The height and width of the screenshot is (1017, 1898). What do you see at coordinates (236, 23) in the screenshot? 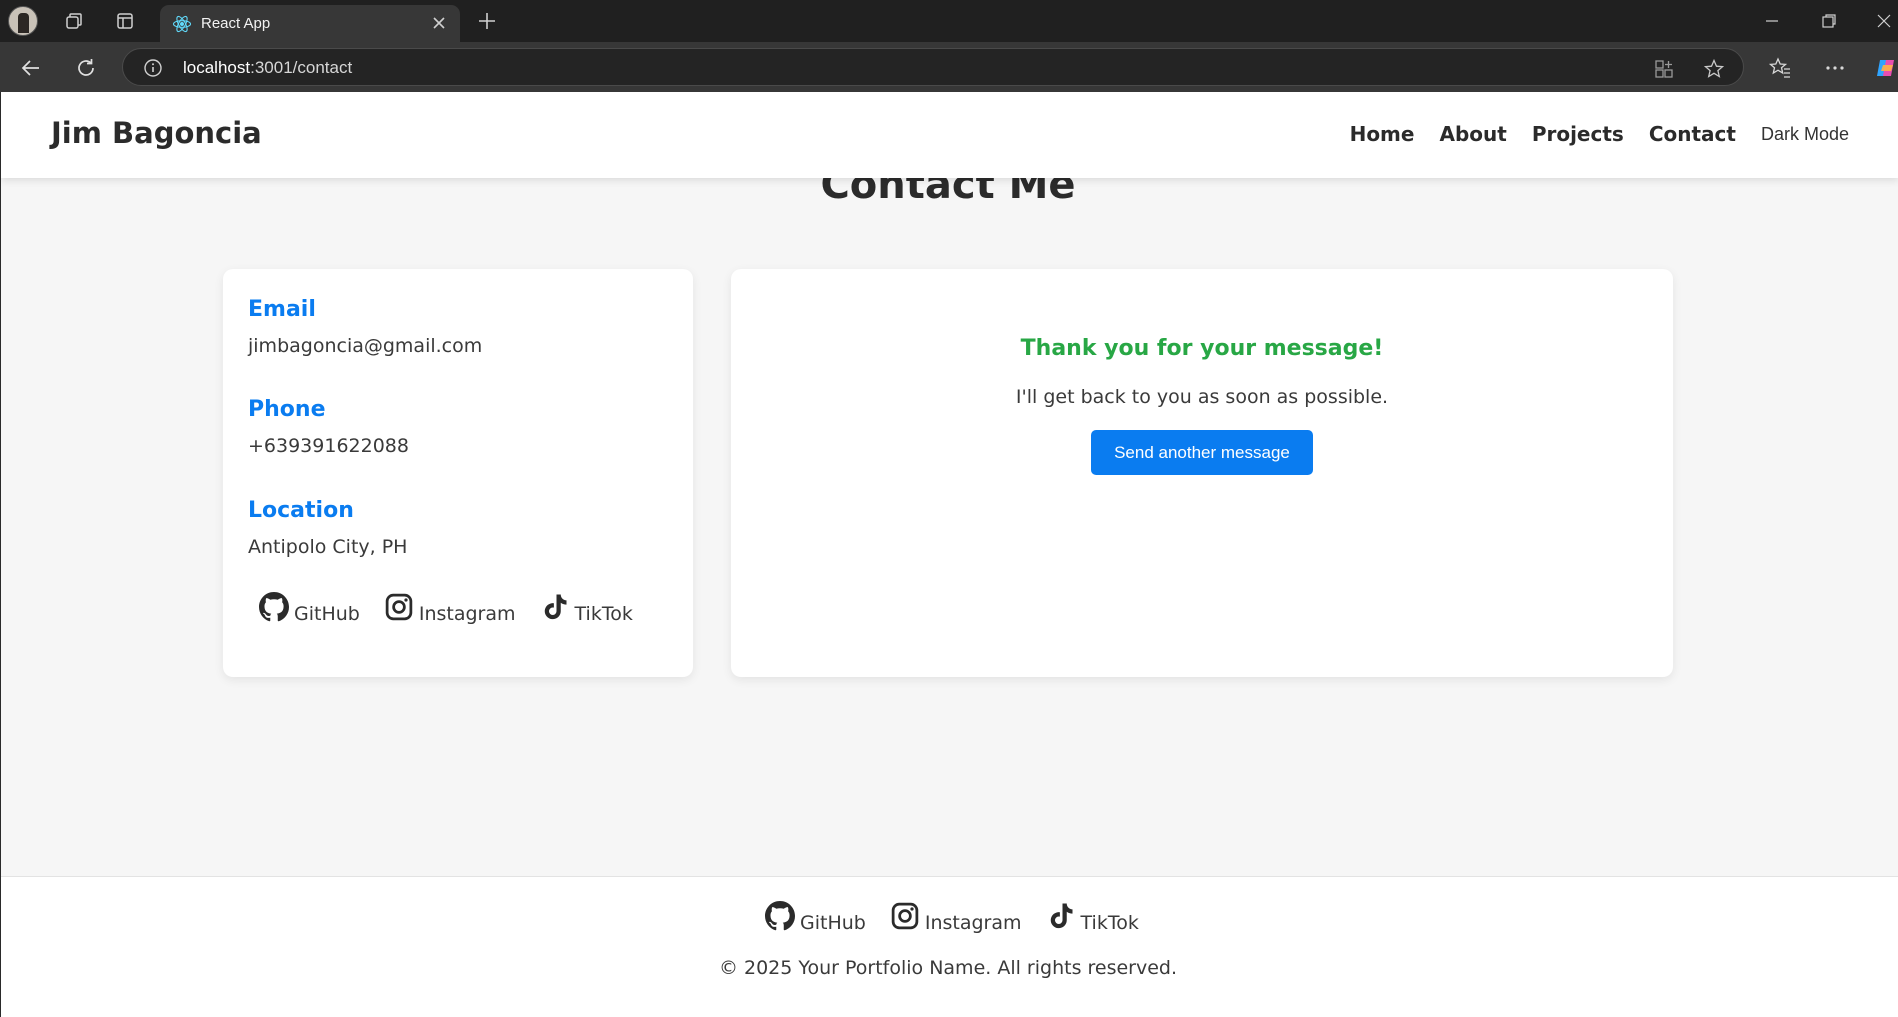
I see `tab-title: React App` at bounding box center [236, 23].